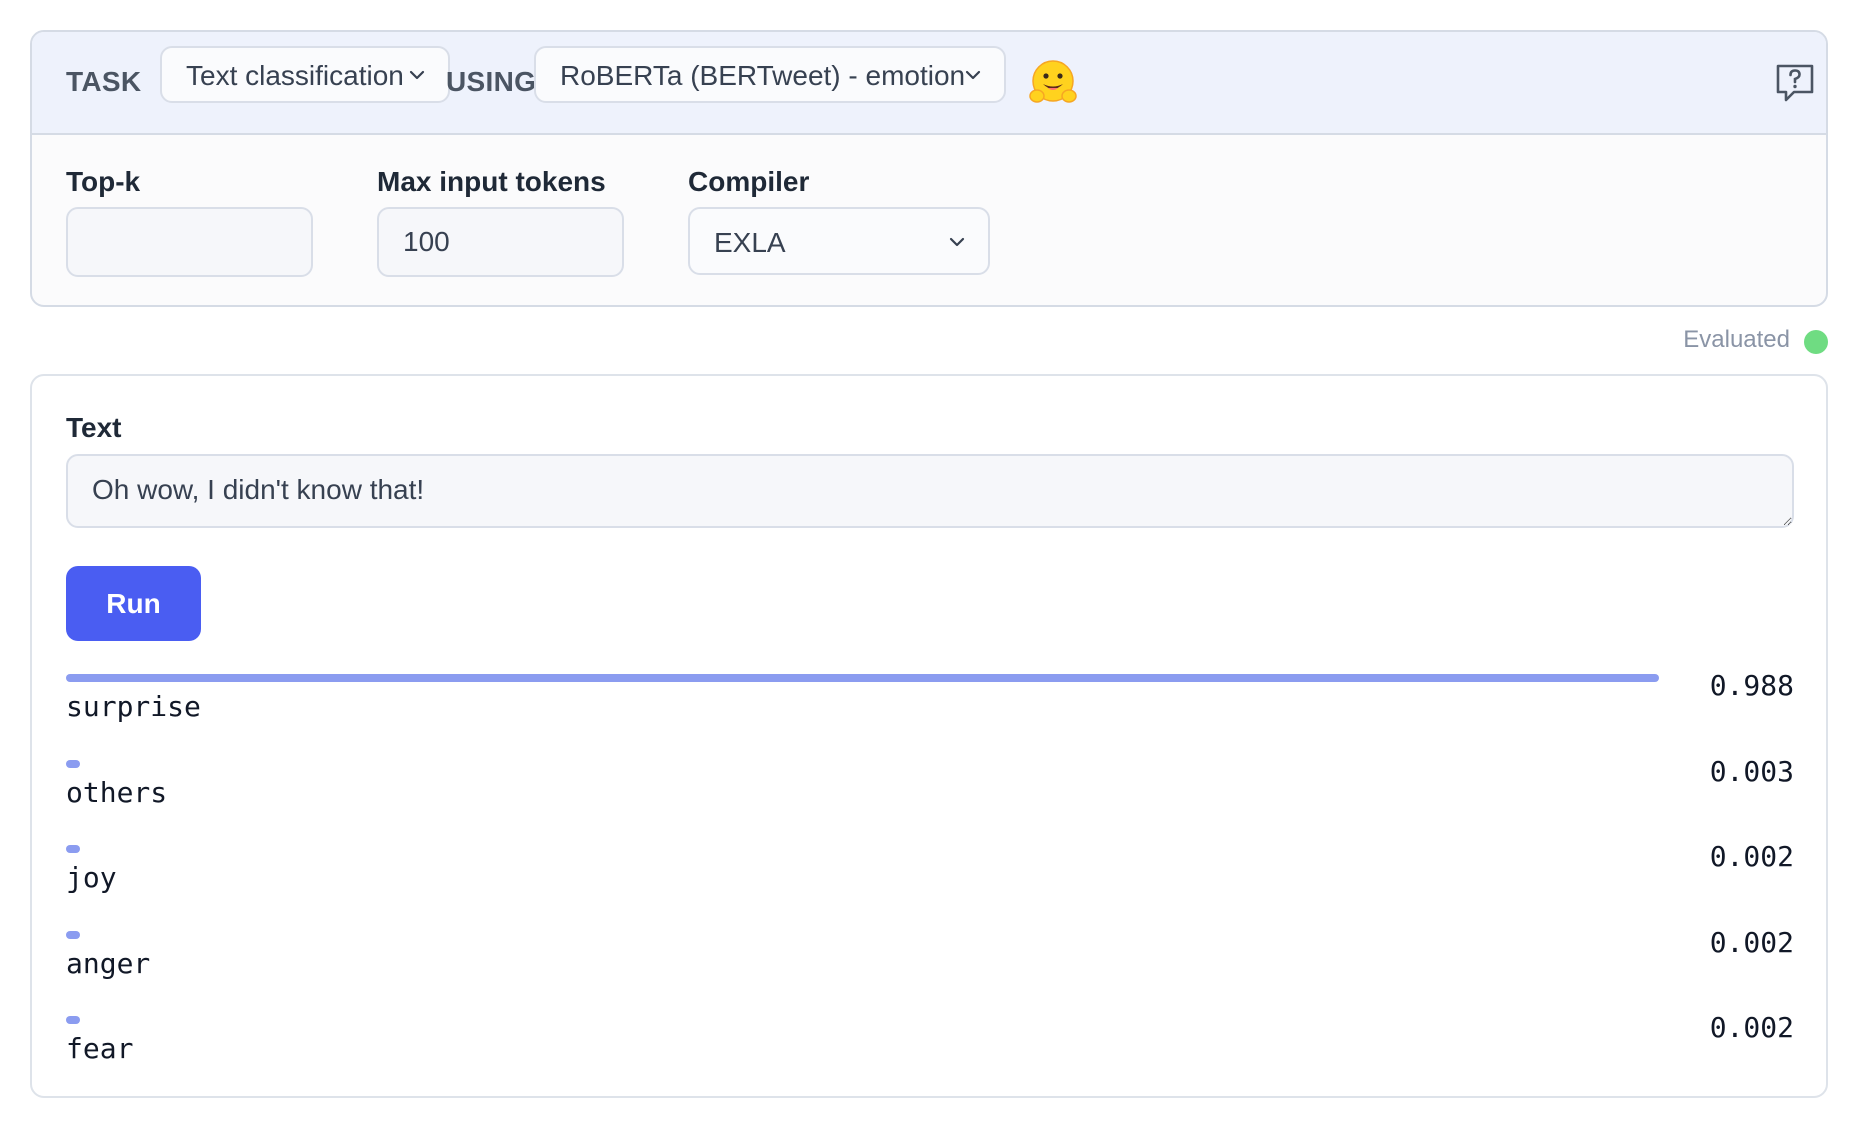 The height and width of the screenshot is (1129, 1852). What do you see at coordinates (91, 877) in the screenshot?
I see `result-label: joy` at bounding box center [91, 877].